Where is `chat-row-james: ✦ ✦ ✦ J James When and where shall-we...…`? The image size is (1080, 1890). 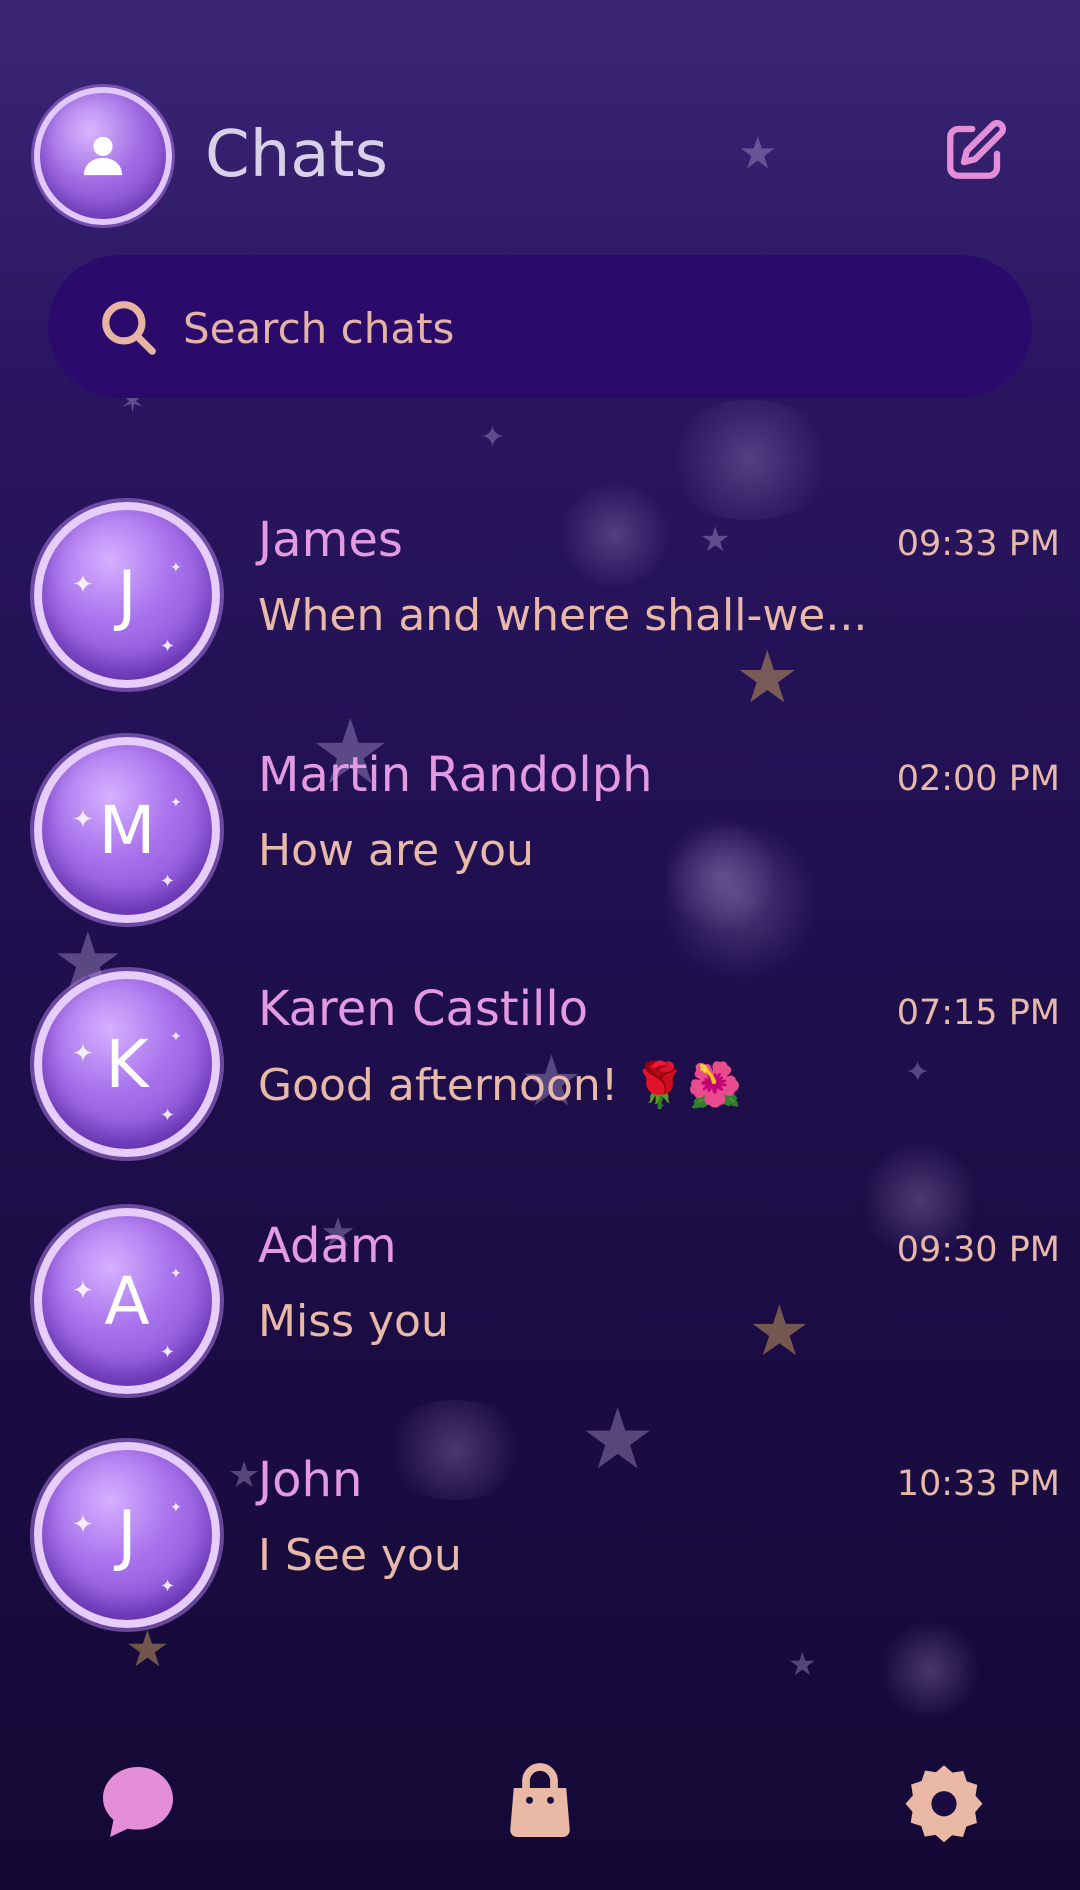 chat-row-james: ✦ ✦ ✦ J James When and where shall-we...… is located at coordinates (540, 612).